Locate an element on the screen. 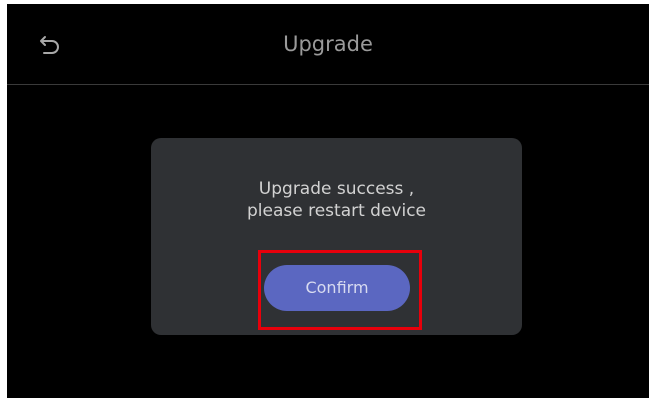 Image resolution: width=656 pixels, height=398 pixels. header-divider is located at coordinates (328, 84).